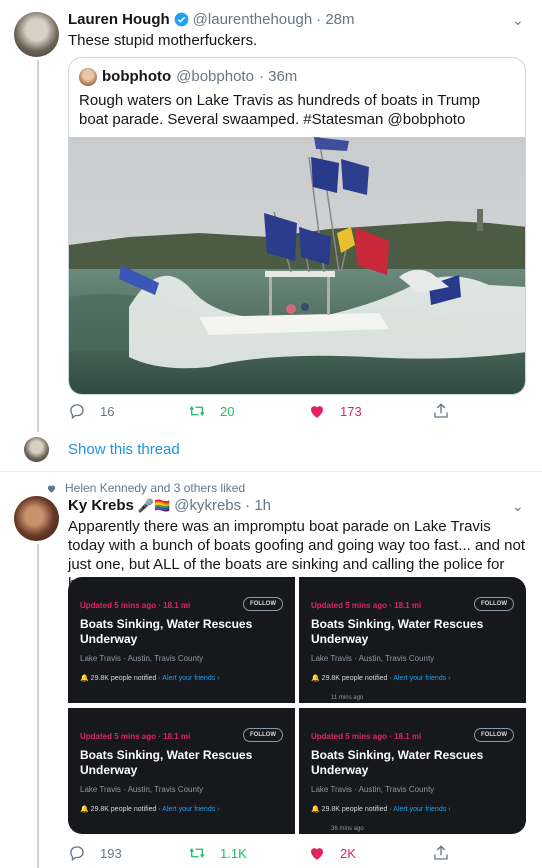 The image size is (542, 868). What do you see at coordinates (335, 19) in the screenshot?
I see `tweet-time: · 28m` at bounding box center [335, 19].